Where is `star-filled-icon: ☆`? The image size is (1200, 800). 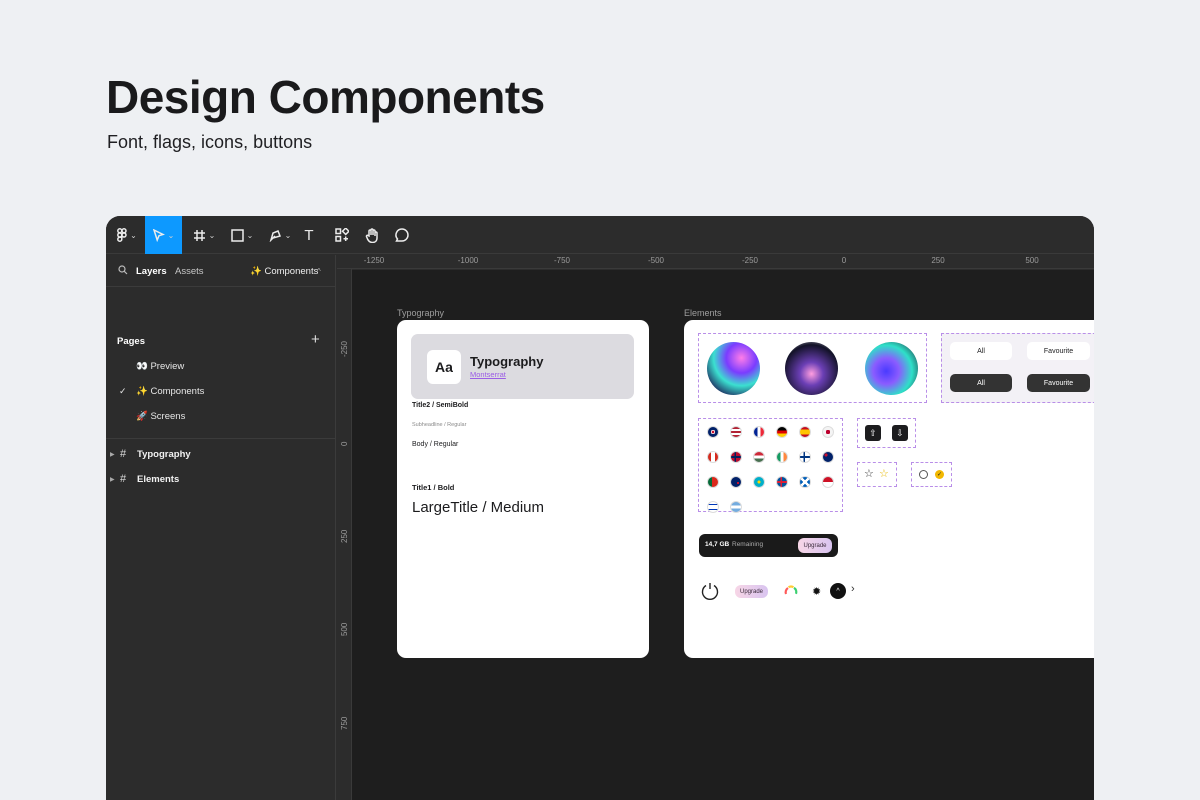
star-filled-icon: ☆ is located at coordinates (884, 473).